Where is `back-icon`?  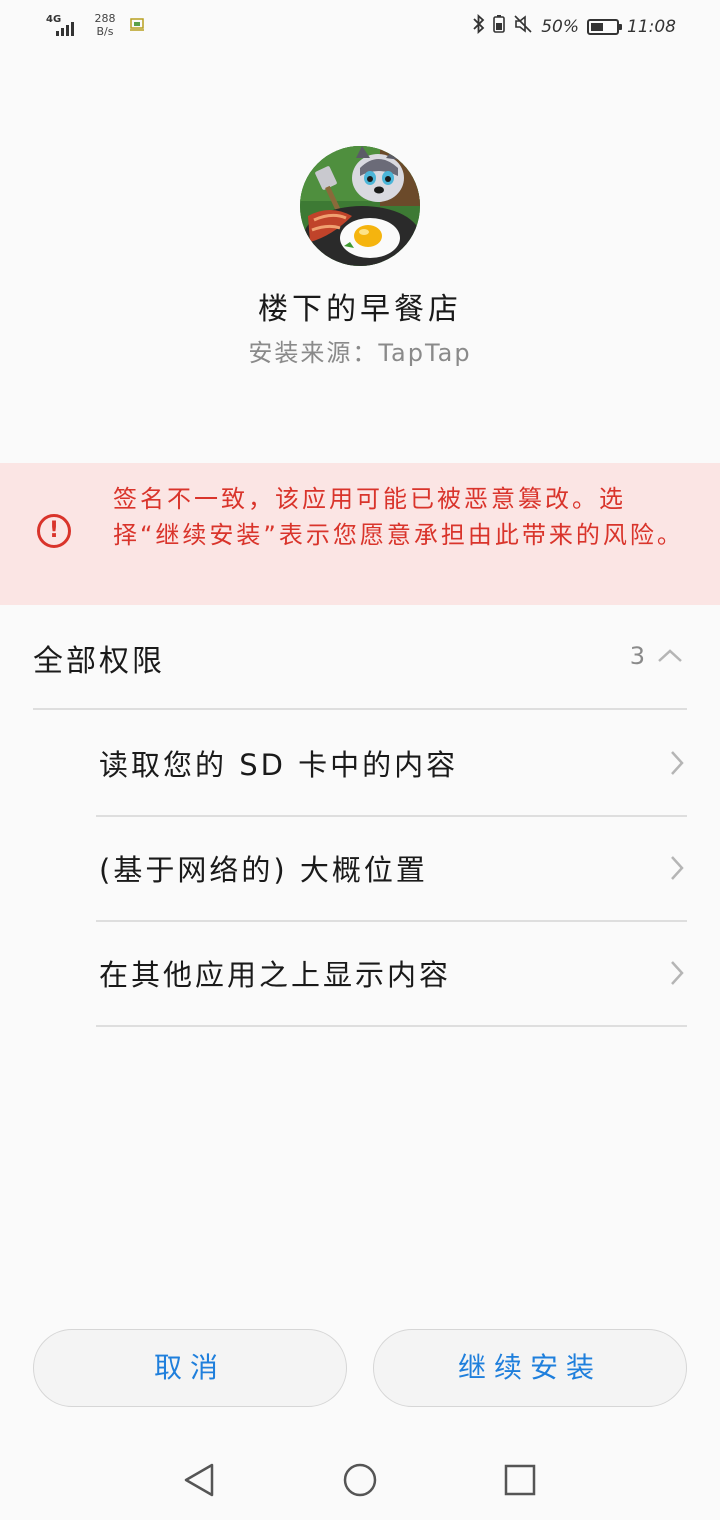
back-icon is located at coordinates (200, 1480).